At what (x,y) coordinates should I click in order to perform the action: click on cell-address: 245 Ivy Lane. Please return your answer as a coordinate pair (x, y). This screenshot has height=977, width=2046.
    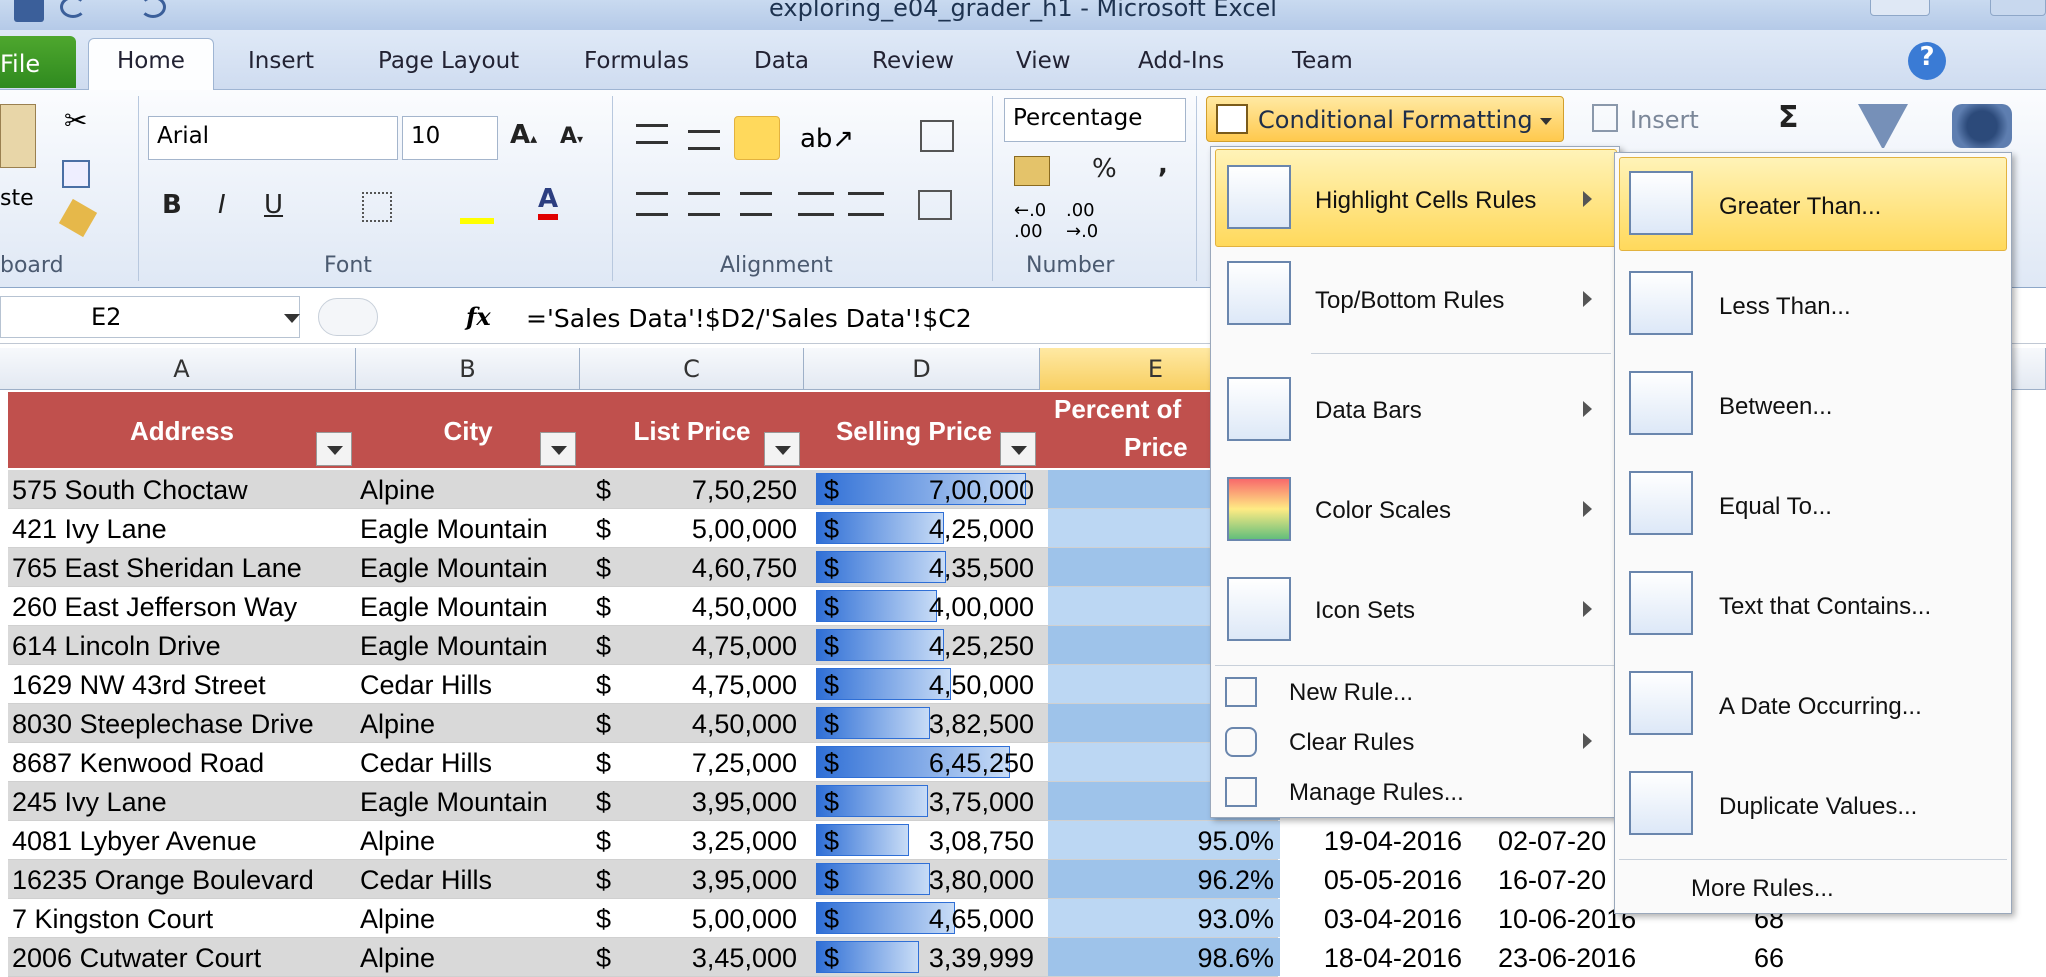
    Looking at the image, I should click on (89, 802).